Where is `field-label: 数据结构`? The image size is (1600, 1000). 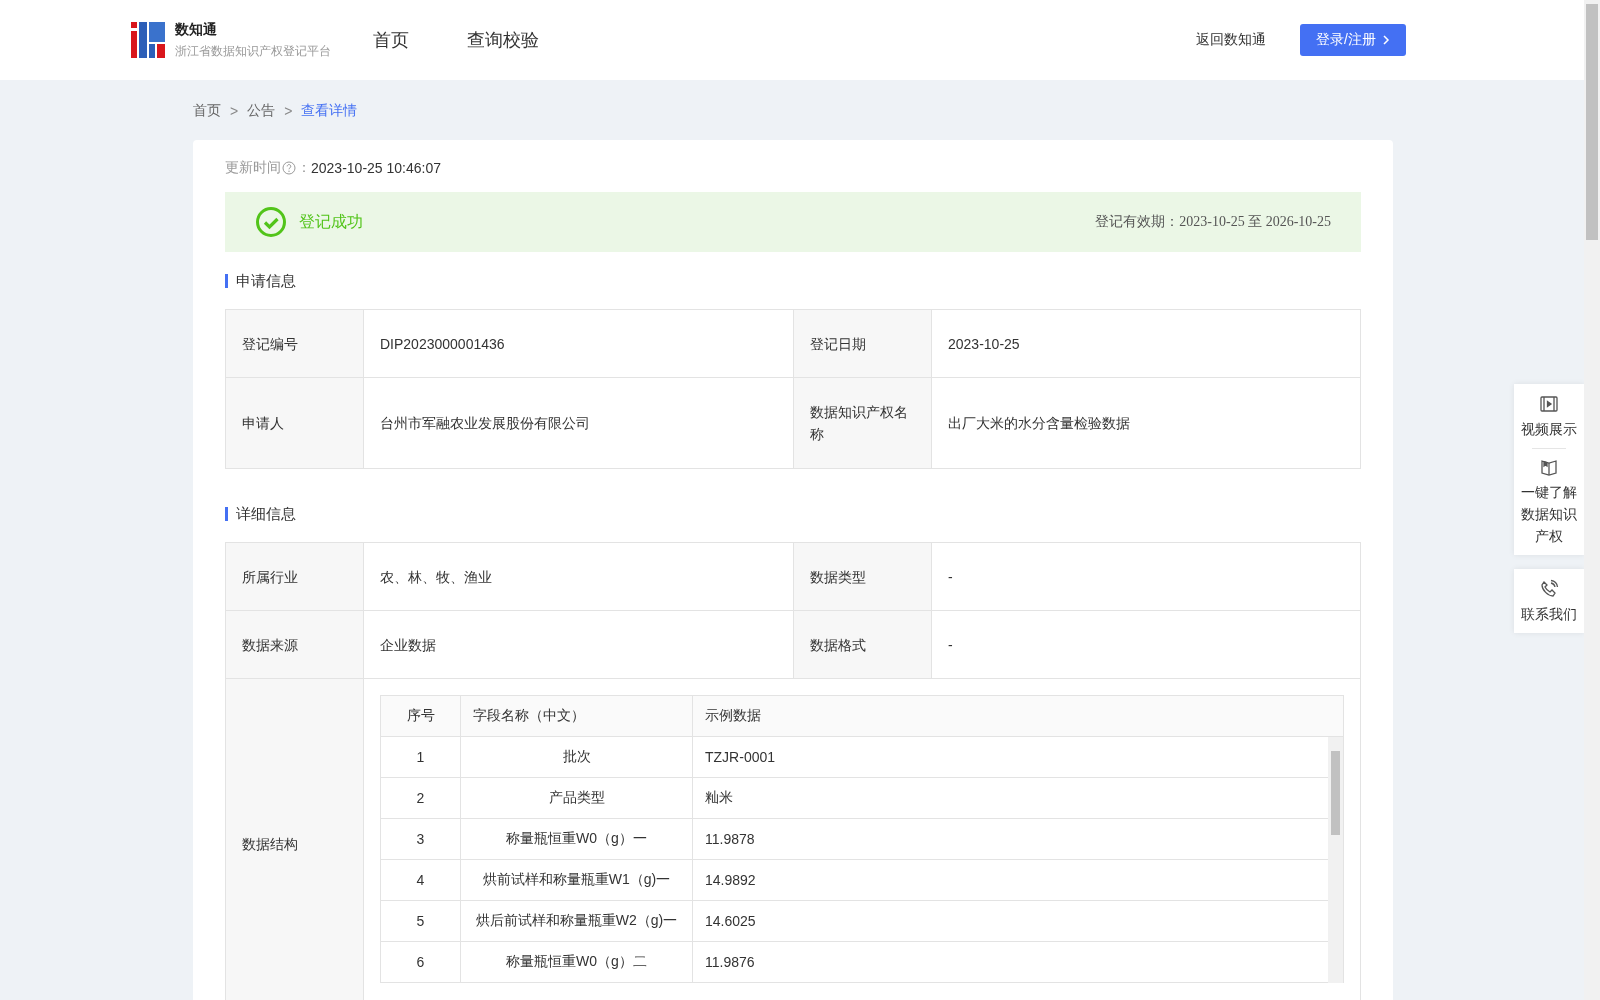 field-label: 数据结构 is located at coordinates (295, 839).